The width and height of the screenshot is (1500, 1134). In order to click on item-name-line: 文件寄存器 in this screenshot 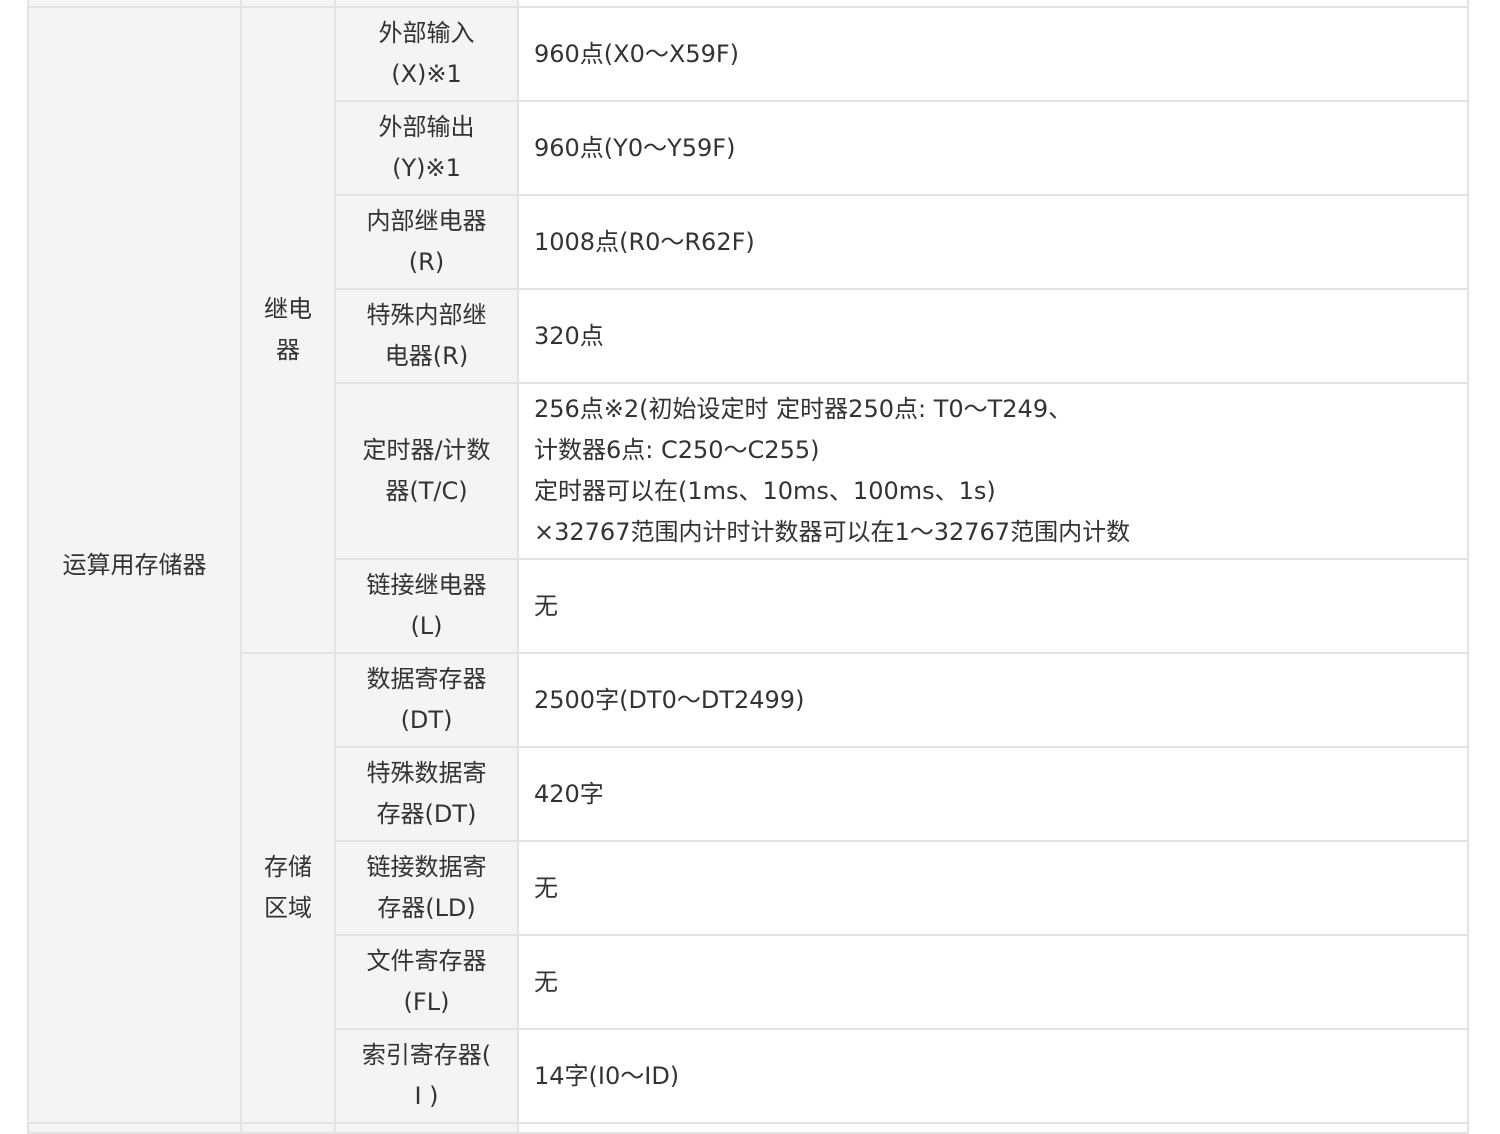, I will do `click(426, 961)`.